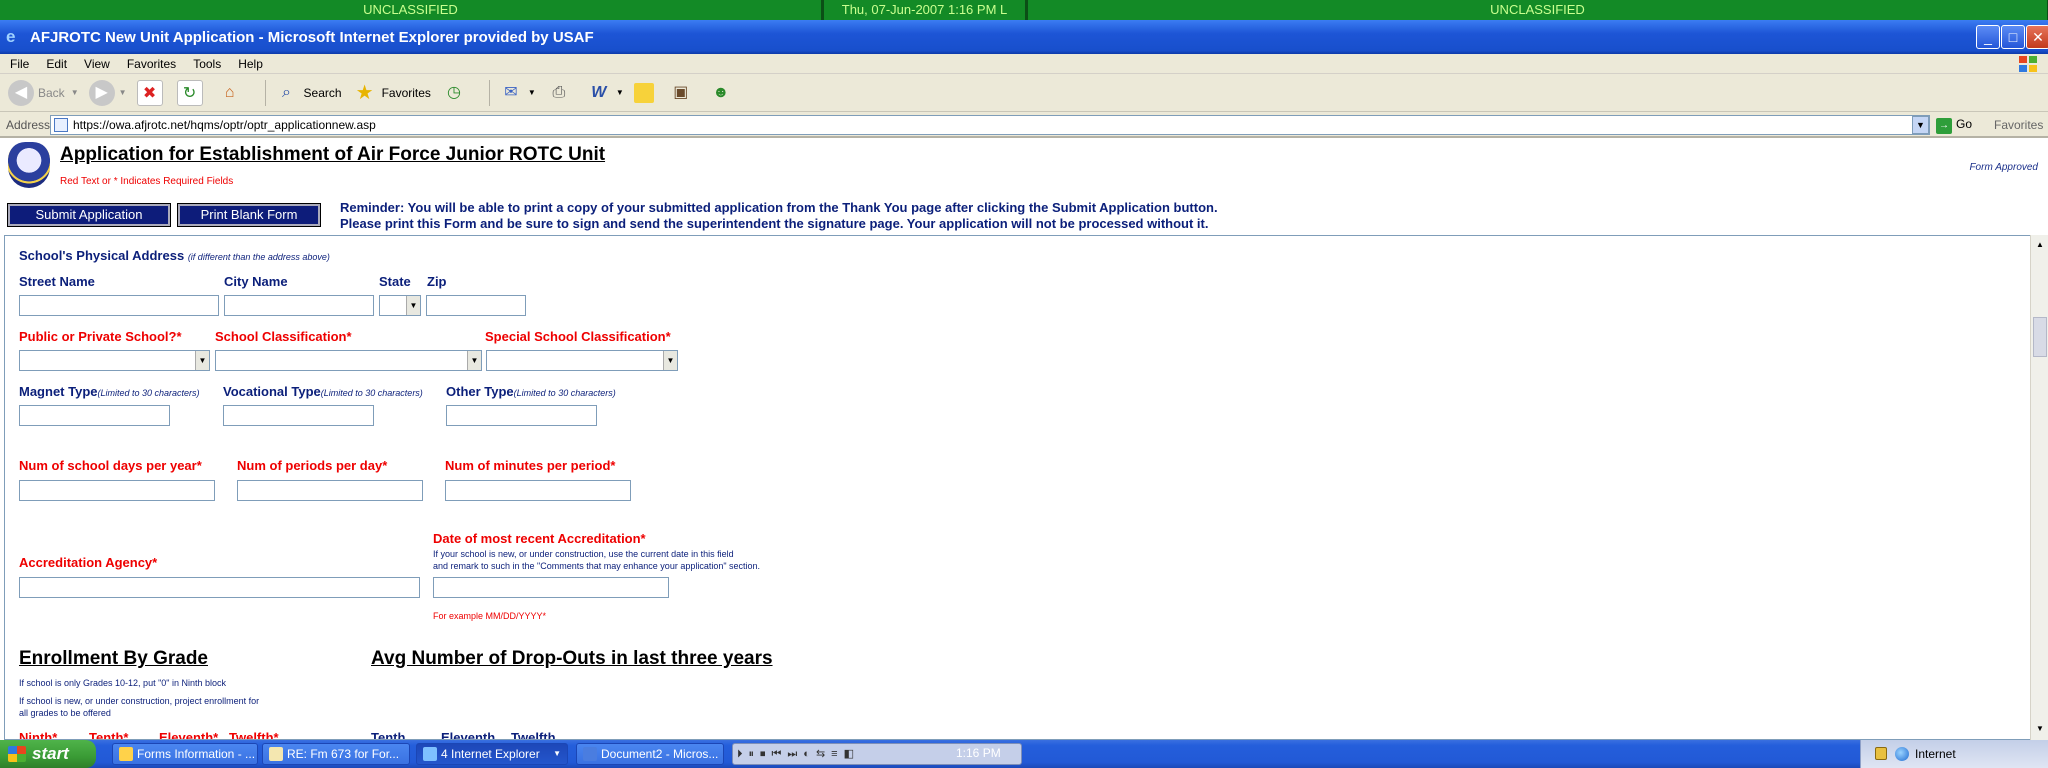  What do you see at coordinates (117, 490) in the screenshot?
I see `school-days-input` at bounding box center [117, 490].